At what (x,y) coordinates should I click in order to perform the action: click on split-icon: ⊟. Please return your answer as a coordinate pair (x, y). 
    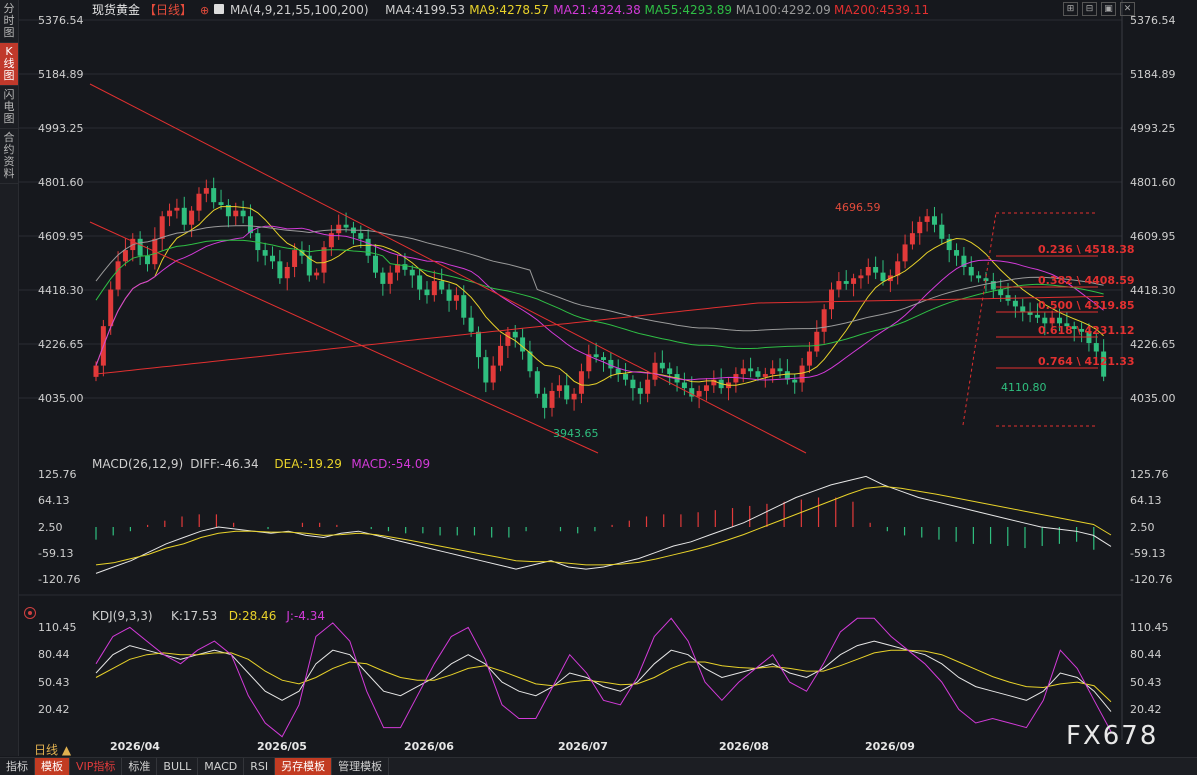
    Looking at the image, I should click on (1089, 9).